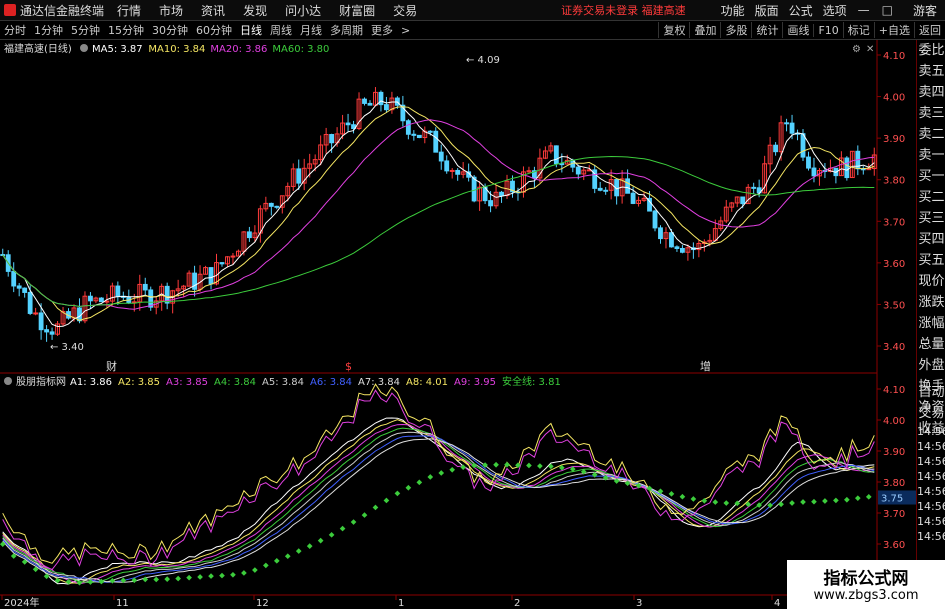 The width and height of the screenshot is (945, 609). What do you see at coordinates (54, 10) in the screenshot?
I see `app-logo: 通达信金融终端` at bounding box center [54, 10].